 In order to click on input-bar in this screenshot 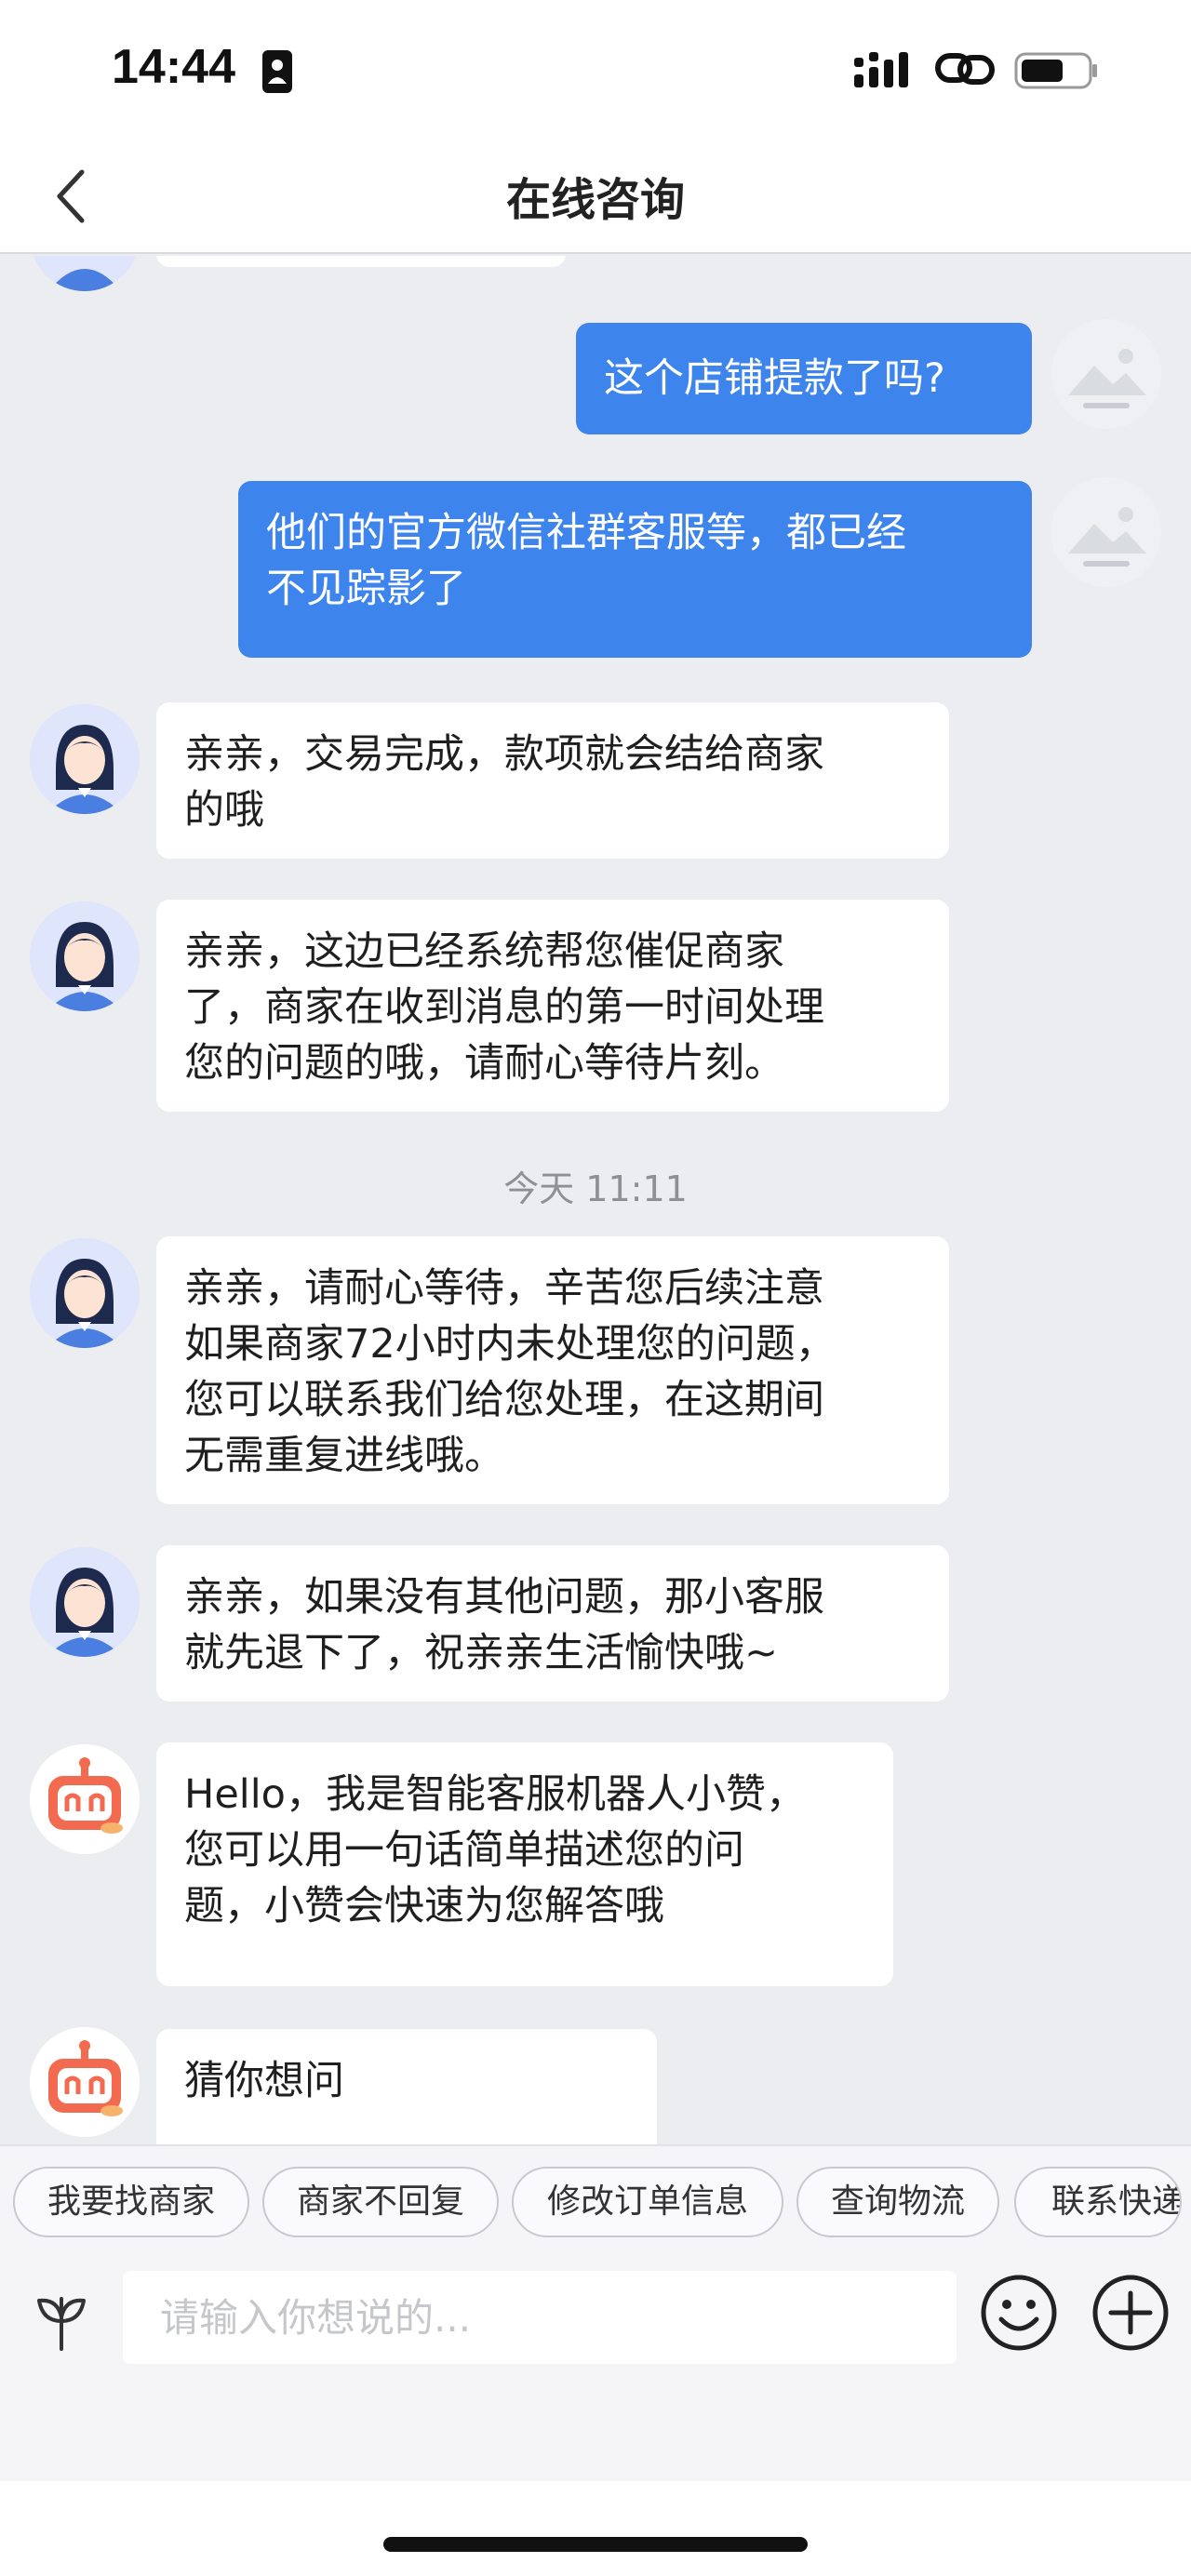, I will do `click(595, 2371)`.